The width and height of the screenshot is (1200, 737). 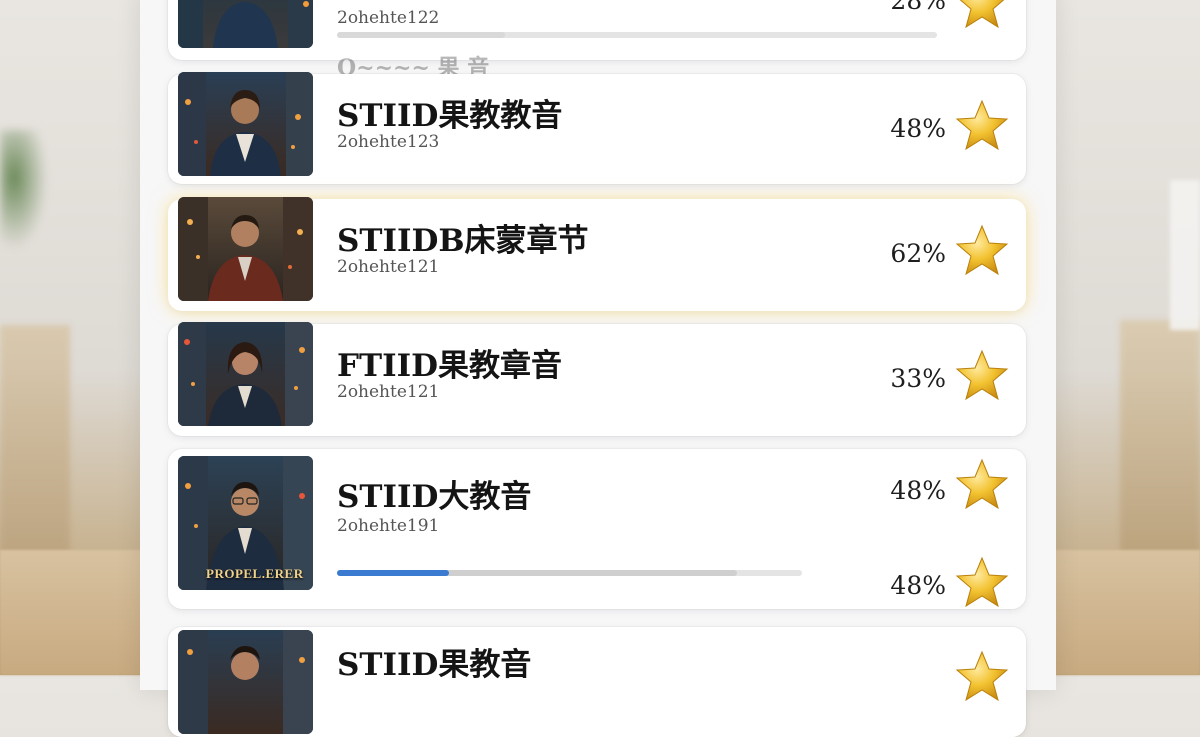 What do you see at coordinates (918, 7) in the screenshot?
I see `item-percent: 28%` at bounding box center [918, 7].